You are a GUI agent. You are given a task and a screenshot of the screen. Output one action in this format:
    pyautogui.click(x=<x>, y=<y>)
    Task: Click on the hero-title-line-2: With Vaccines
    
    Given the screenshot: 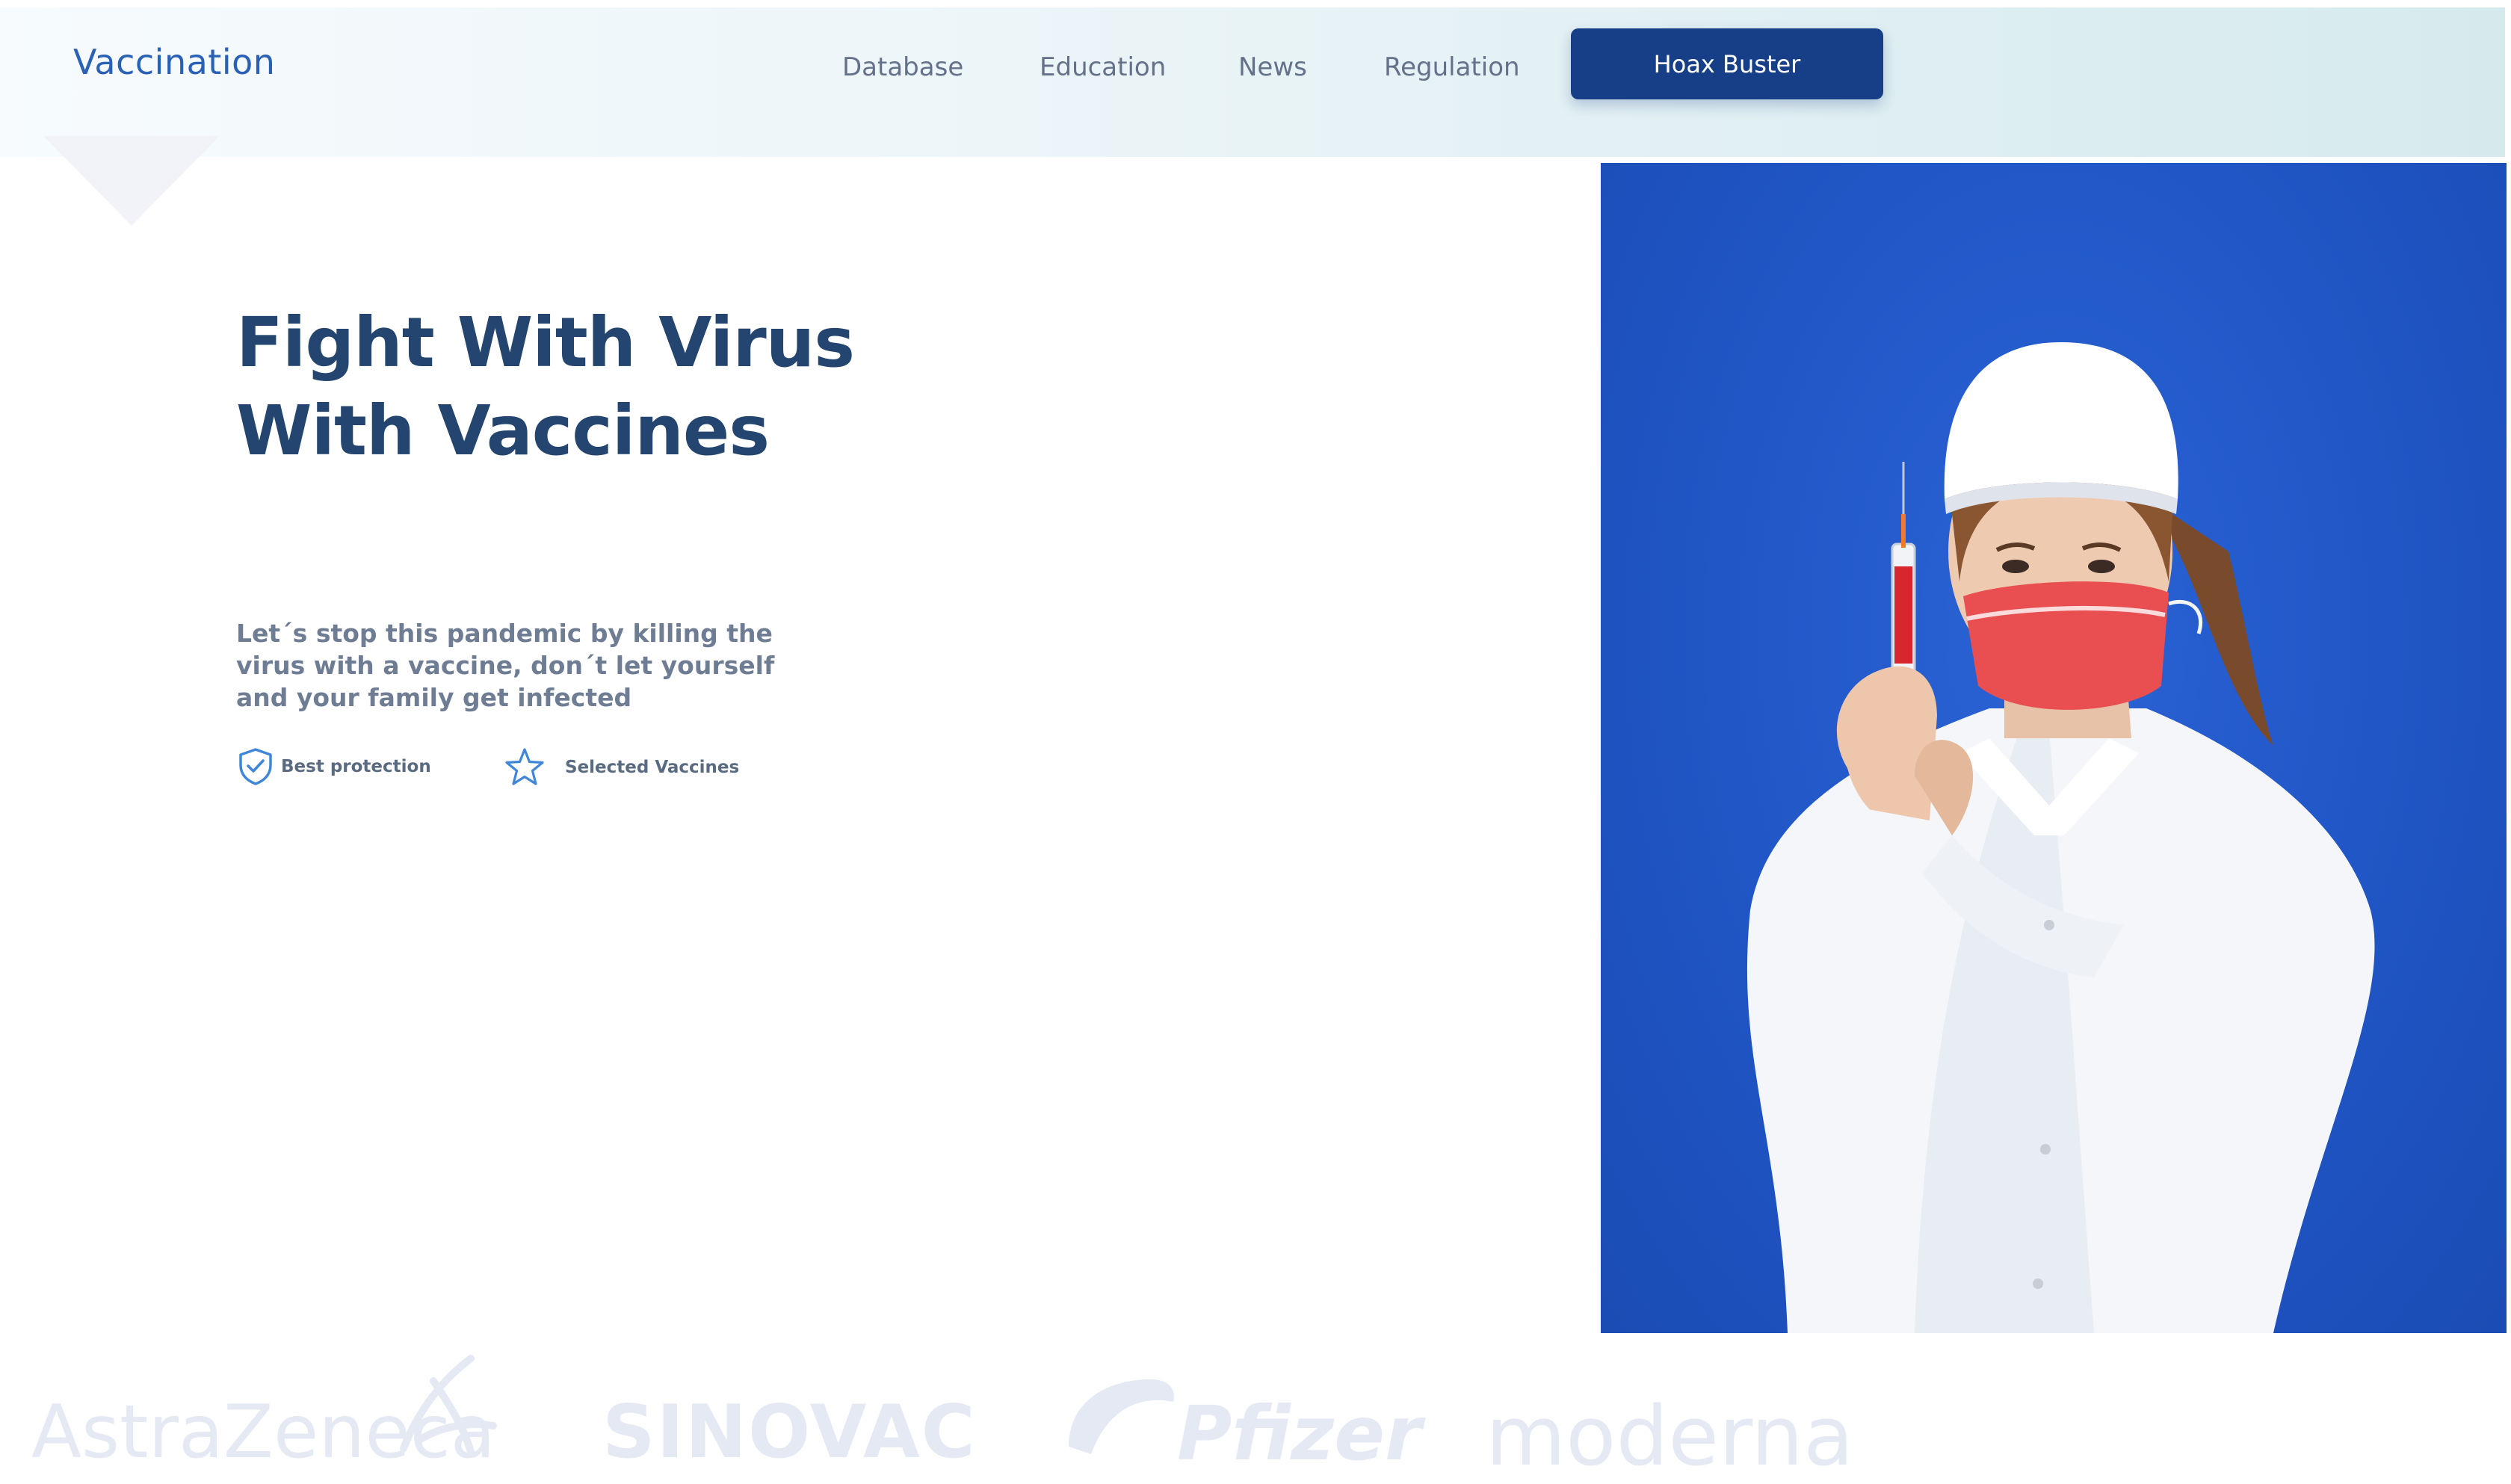 What is the action you would take?
    pyautogui.click(x=503, y=431)
    